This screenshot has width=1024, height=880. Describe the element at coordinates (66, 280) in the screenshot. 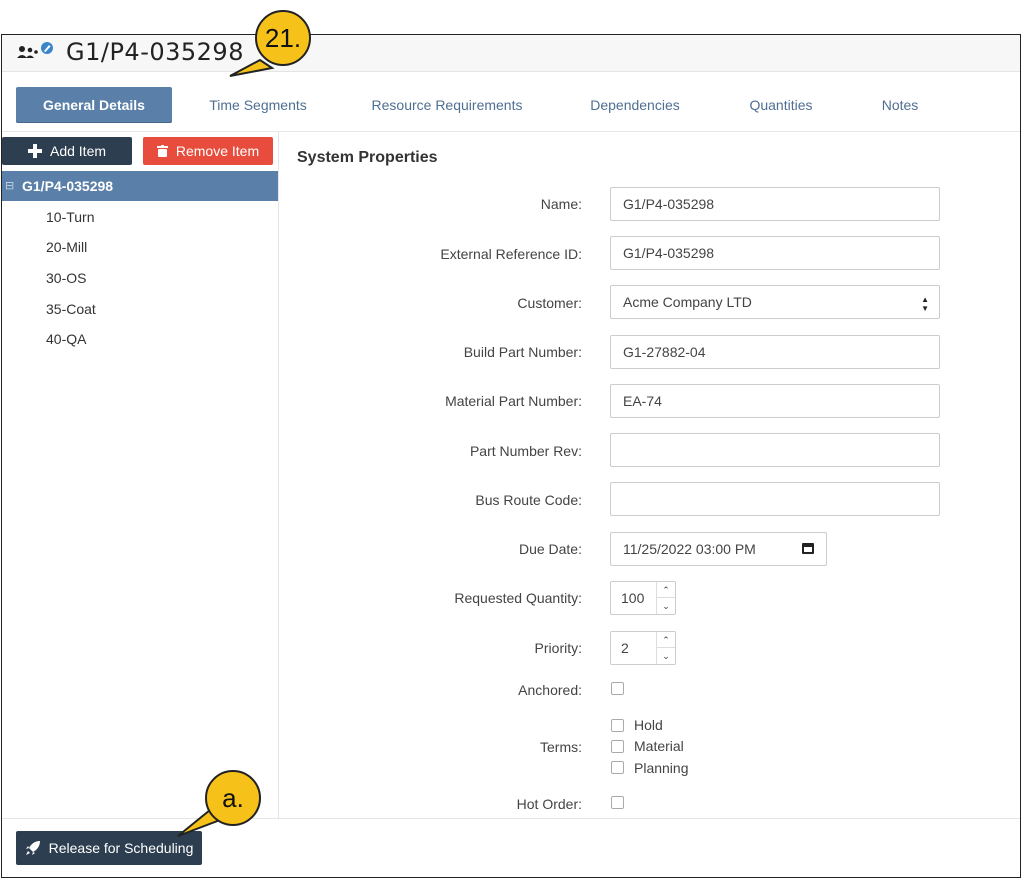

I see `tree-item-30-os: 30-OS` at that location.